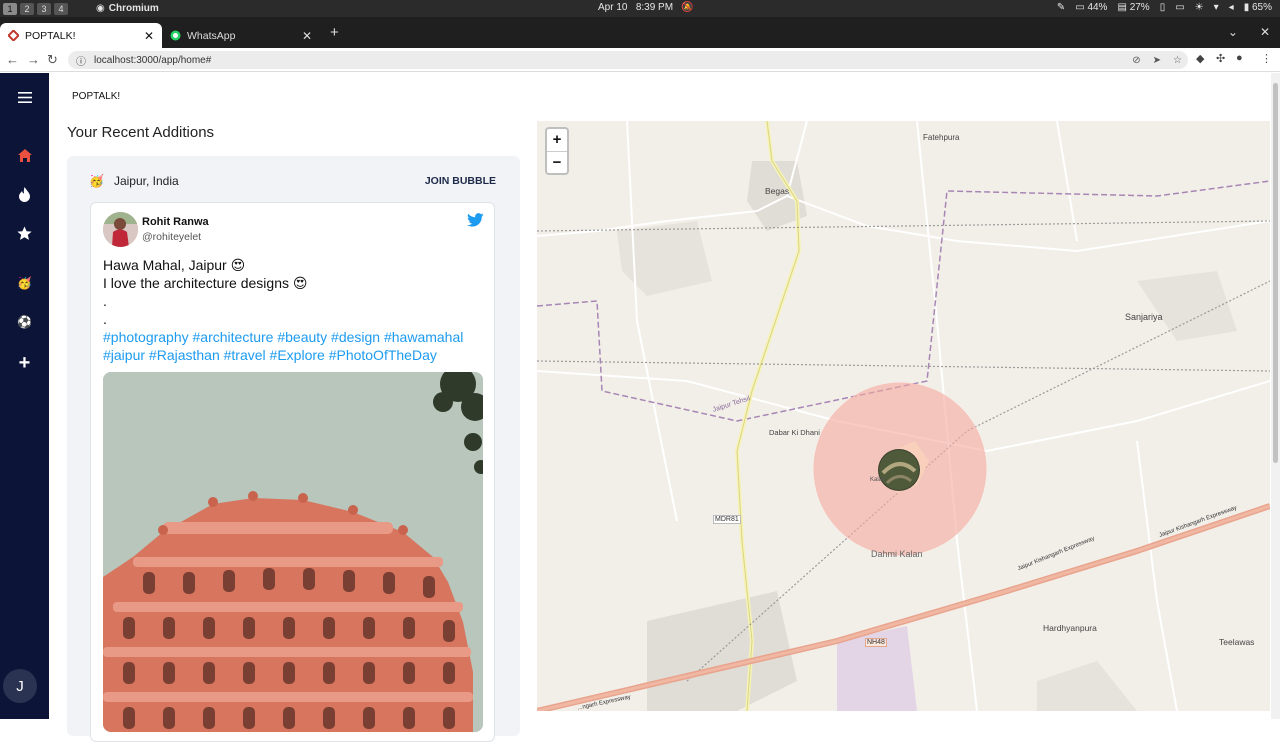 This screenshot has width=1280, height=742. I want to click on active-app: ◉ Chromium, so click(127, 8).